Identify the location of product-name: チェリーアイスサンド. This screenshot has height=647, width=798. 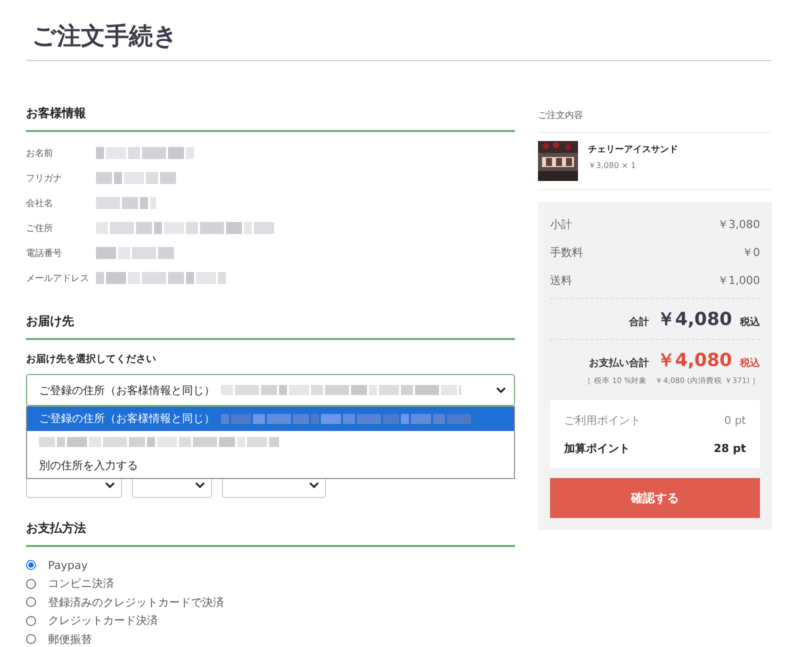
(633, 150).